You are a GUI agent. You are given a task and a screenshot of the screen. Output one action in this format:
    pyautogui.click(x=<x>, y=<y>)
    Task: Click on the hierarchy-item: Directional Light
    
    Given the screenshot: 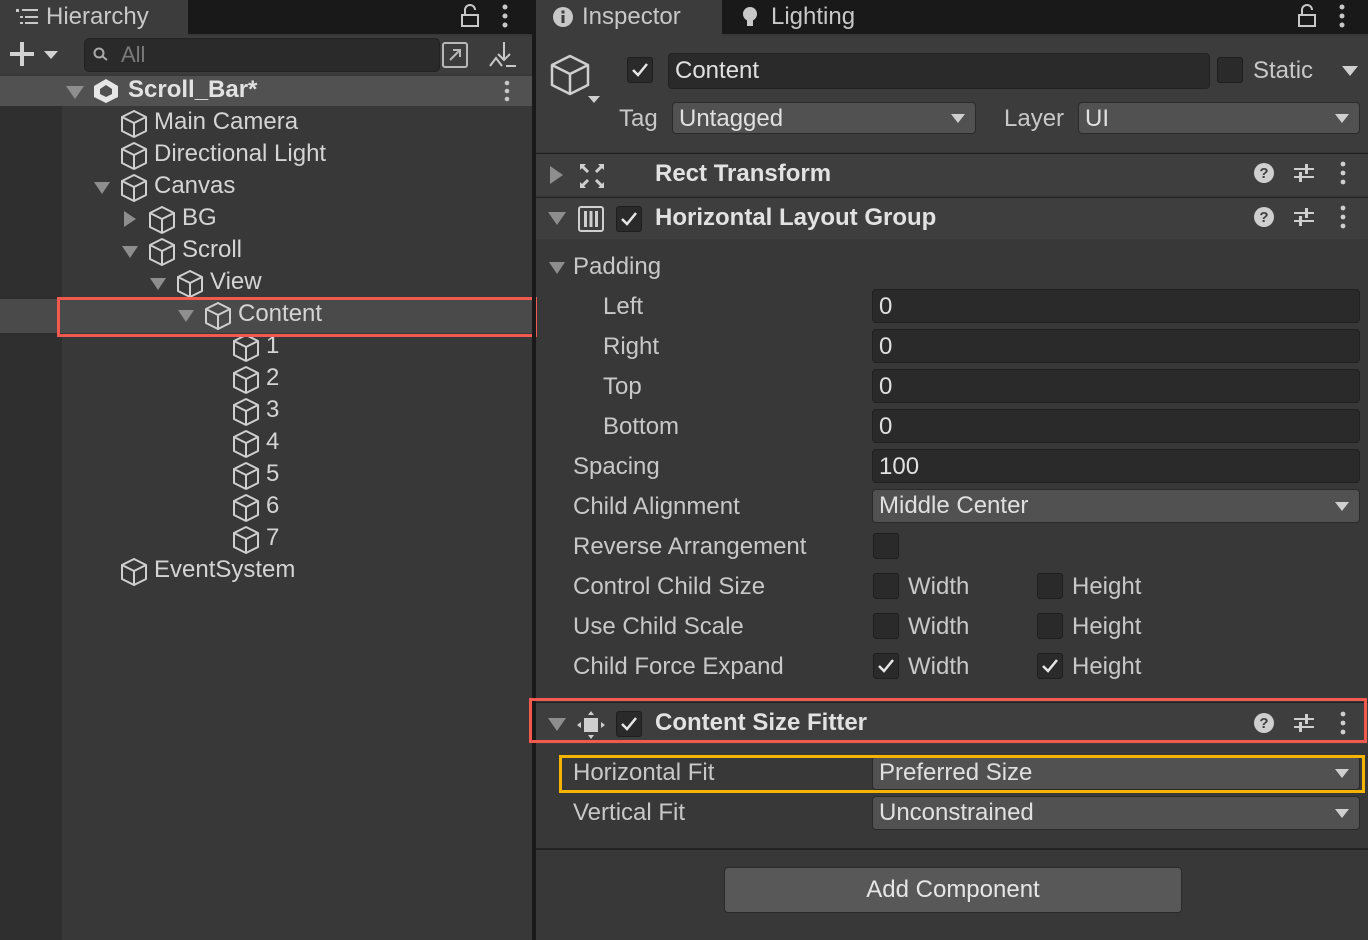 What is the action you would take?
    pyautogui.click(x=266, y=156)
    